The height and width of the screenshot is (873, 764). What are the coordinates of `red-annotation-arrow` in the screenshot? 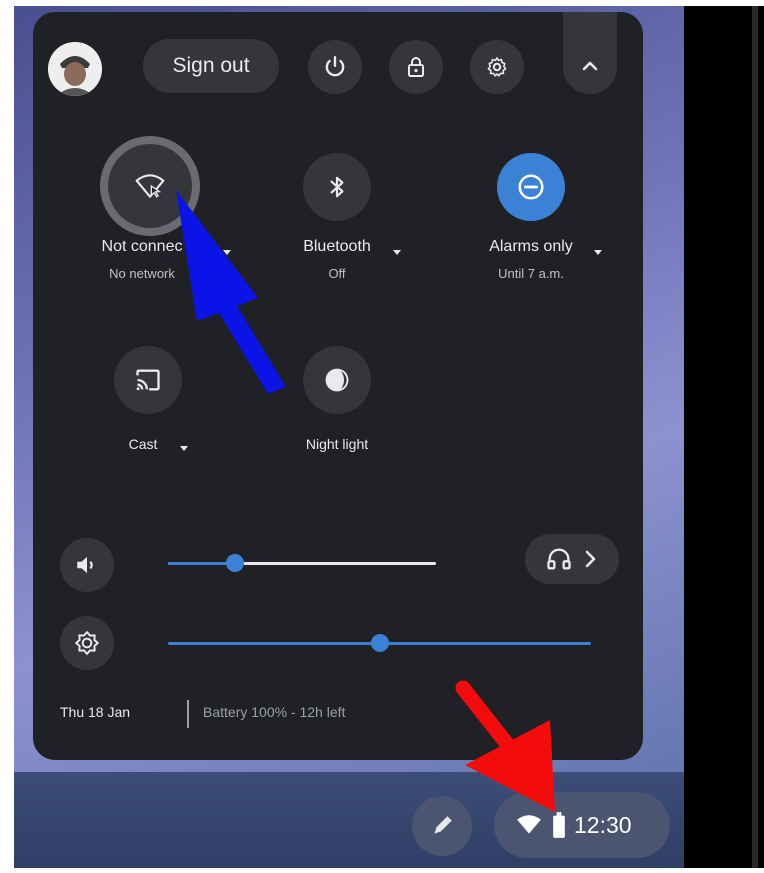 It's located at (505, 746).